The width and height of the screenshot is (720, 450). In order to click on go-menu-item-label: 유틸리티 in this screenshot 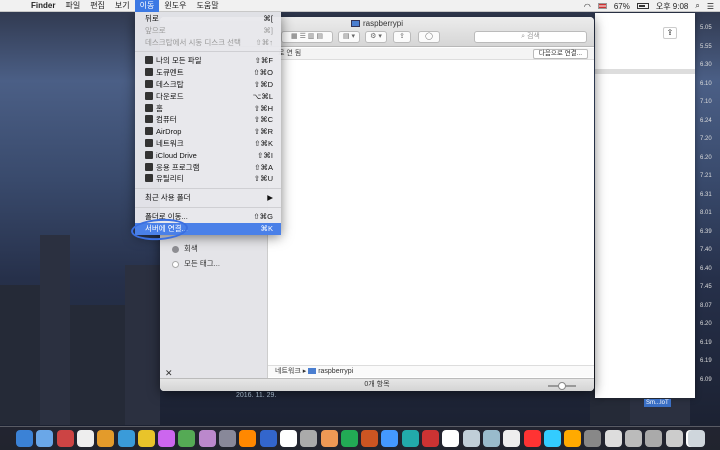, I will do `click(170, 179)`.